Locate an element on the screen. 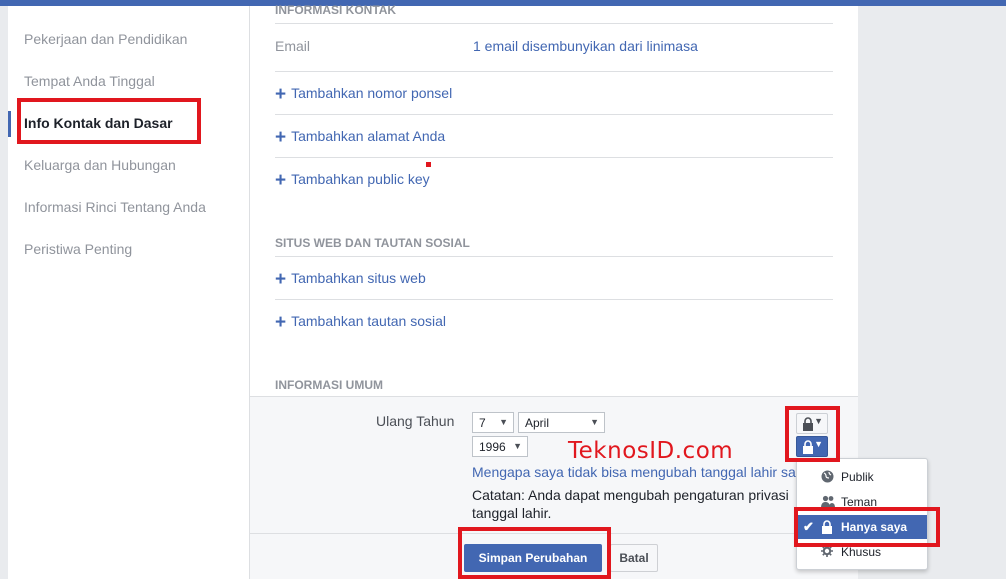 Image resolution: width=1006 pixels, height=579 pixels. add-public-key-link: + Tambahkan public key is located at coordinates (352, 181).